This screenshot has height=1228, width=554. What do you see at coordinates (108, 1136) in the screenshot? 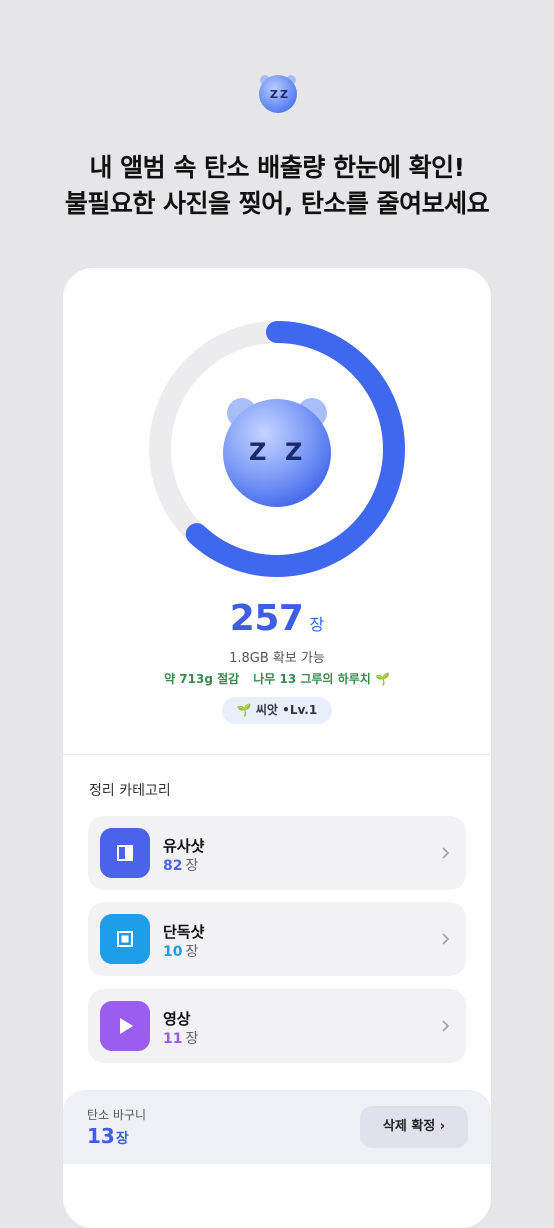
I see `basket-count: 13장` at bounding box center [108, 1136].